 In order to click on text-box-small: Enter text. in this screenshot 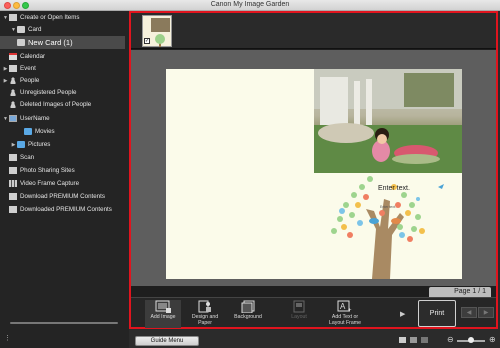, I will do `click(388, 207)`.